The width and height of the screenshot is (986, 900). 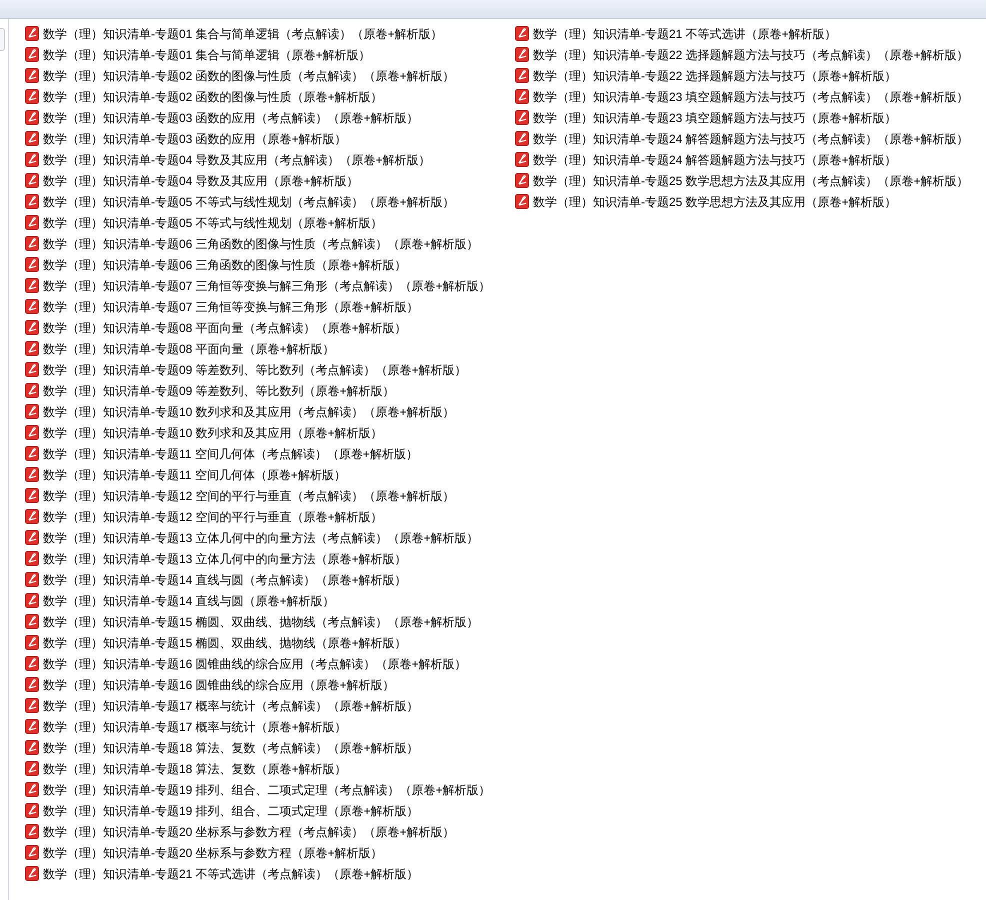 I want to click on file-item: 数学（理）知识清单-专题18 算法、复数（原卷+解析版）, so click(x=270, y=768).